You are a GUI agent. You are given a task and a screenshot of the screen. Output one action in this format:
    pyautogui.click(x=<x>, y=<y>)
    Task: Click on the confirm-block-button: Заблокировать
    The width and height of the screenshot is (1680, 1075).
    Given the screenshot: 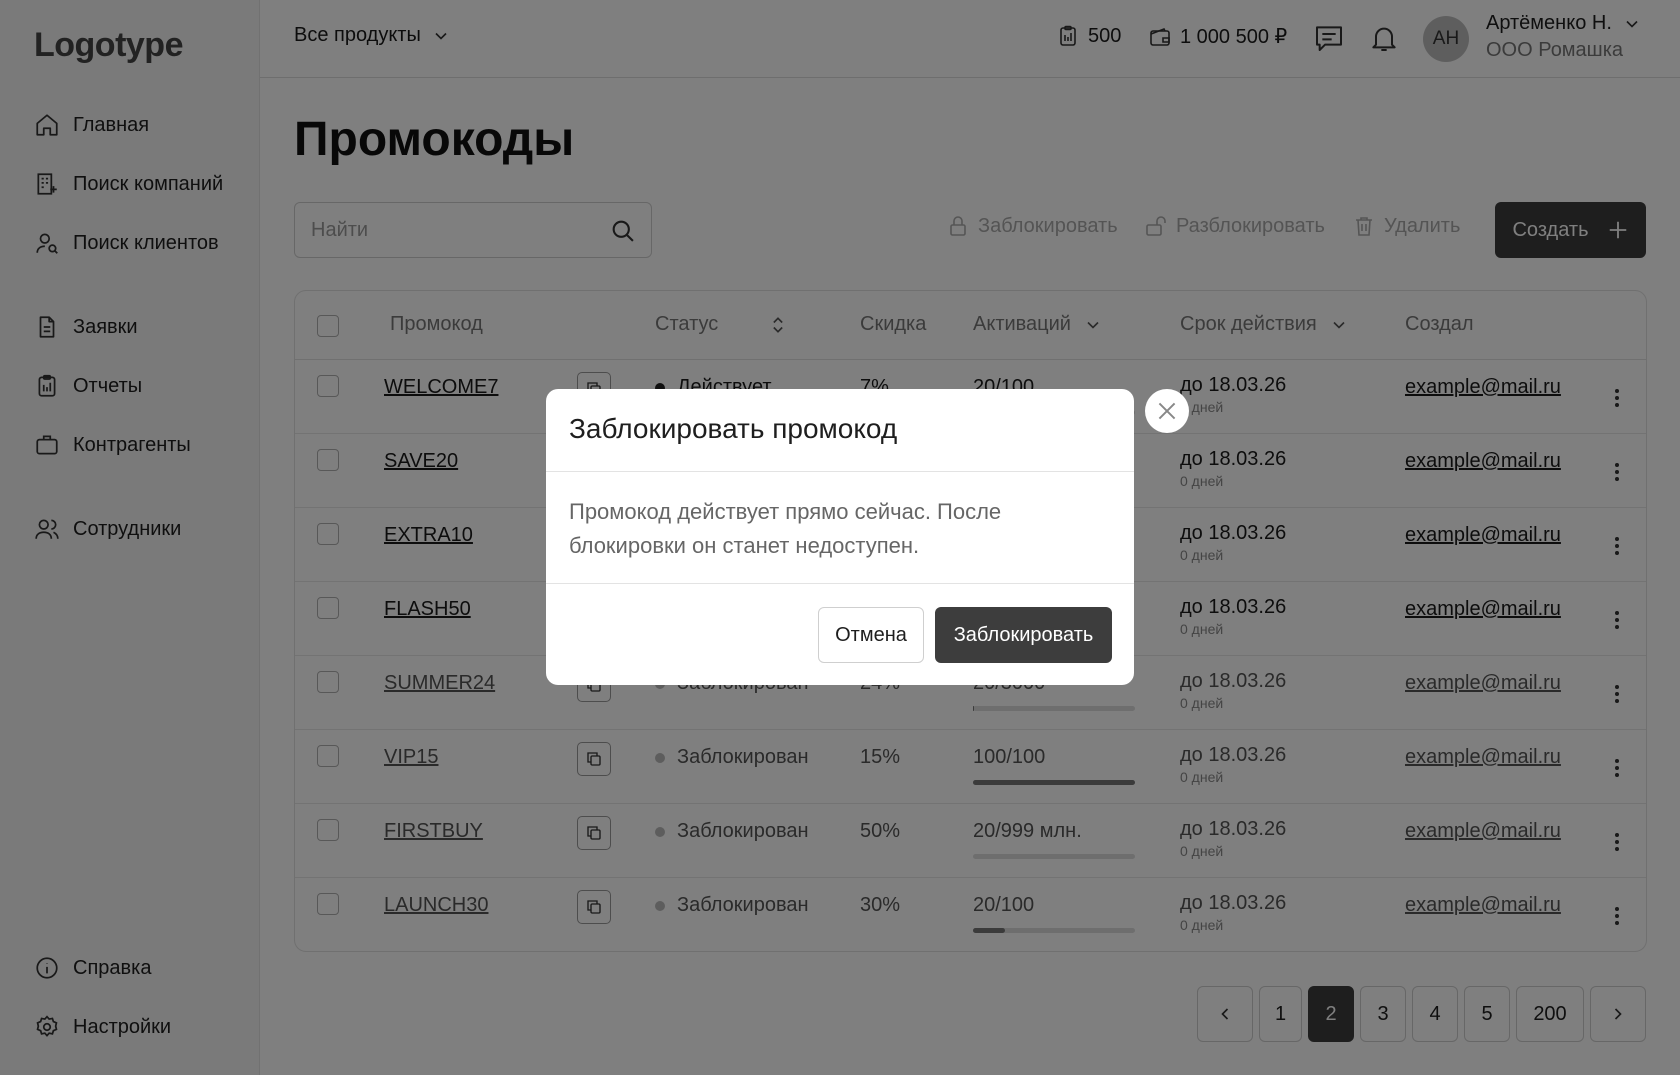 What is the action you would take?
    pyautogui.click(x=1023, y=635)
    